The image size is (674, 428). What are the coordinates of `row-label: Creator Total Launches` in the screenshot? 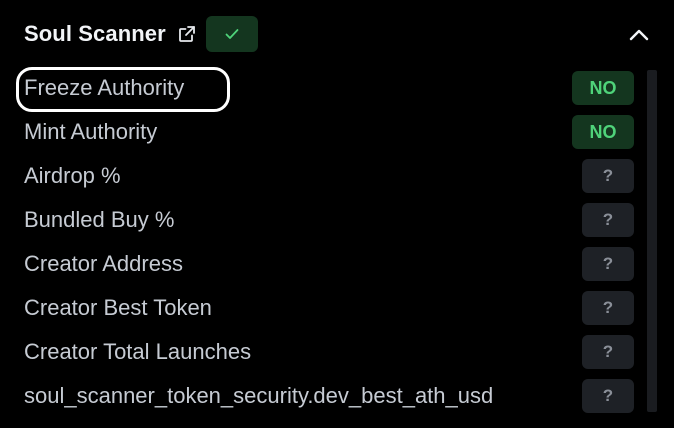 It's located at (138, 351).